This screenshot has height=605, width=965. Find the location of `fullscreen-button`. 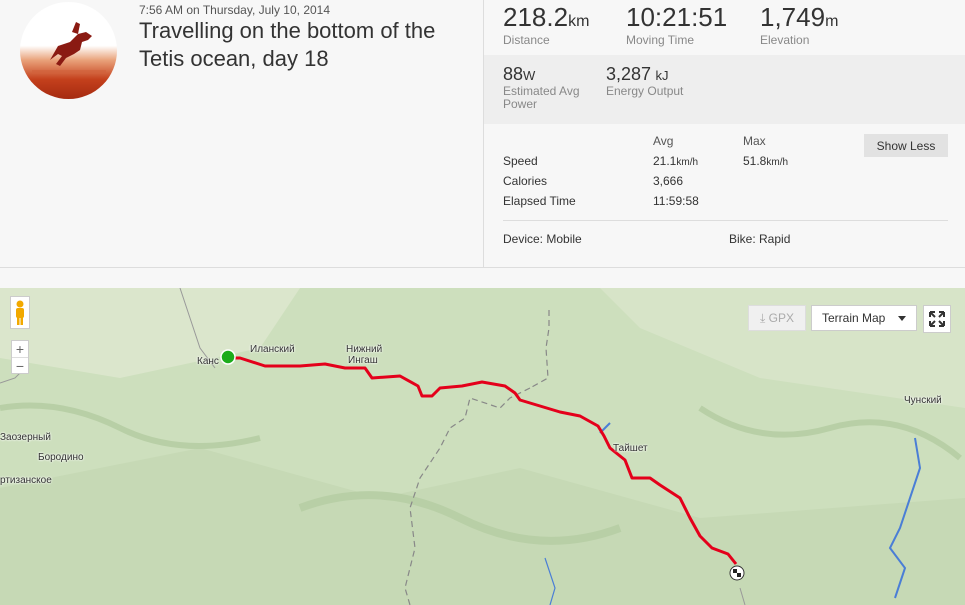

fullscreen-button is located at coordinates (937, 319).